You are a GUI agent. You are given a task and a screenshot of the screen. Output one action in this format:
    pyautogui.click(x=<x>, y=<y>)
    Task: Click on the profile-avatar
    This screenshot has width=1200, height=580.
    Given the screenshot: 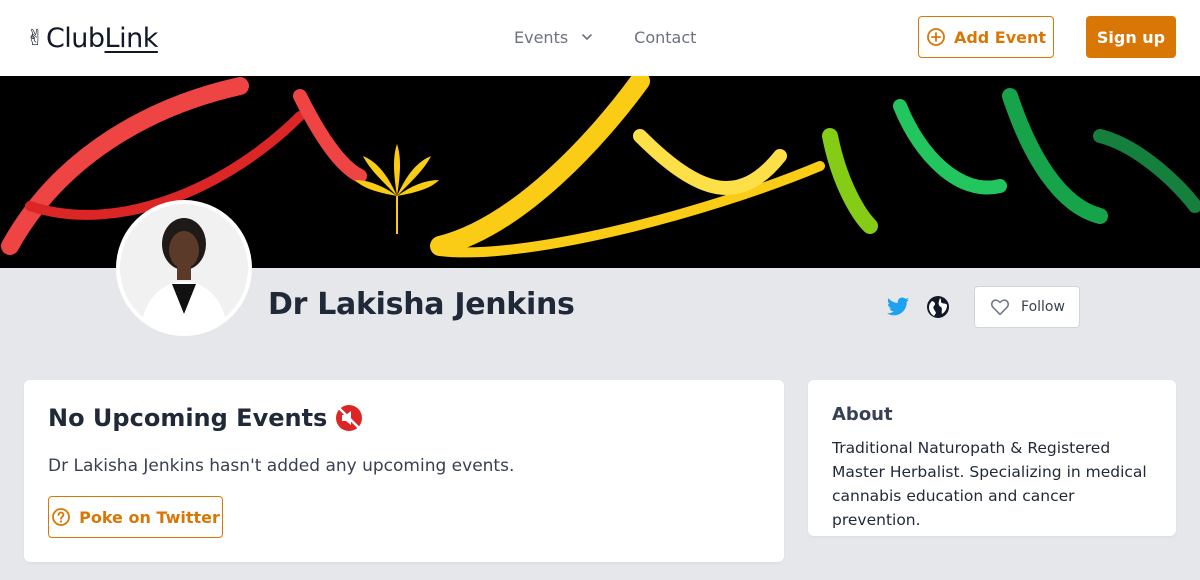 What is the action you would take?
    pyautogui.click(x=184, y=268)
    